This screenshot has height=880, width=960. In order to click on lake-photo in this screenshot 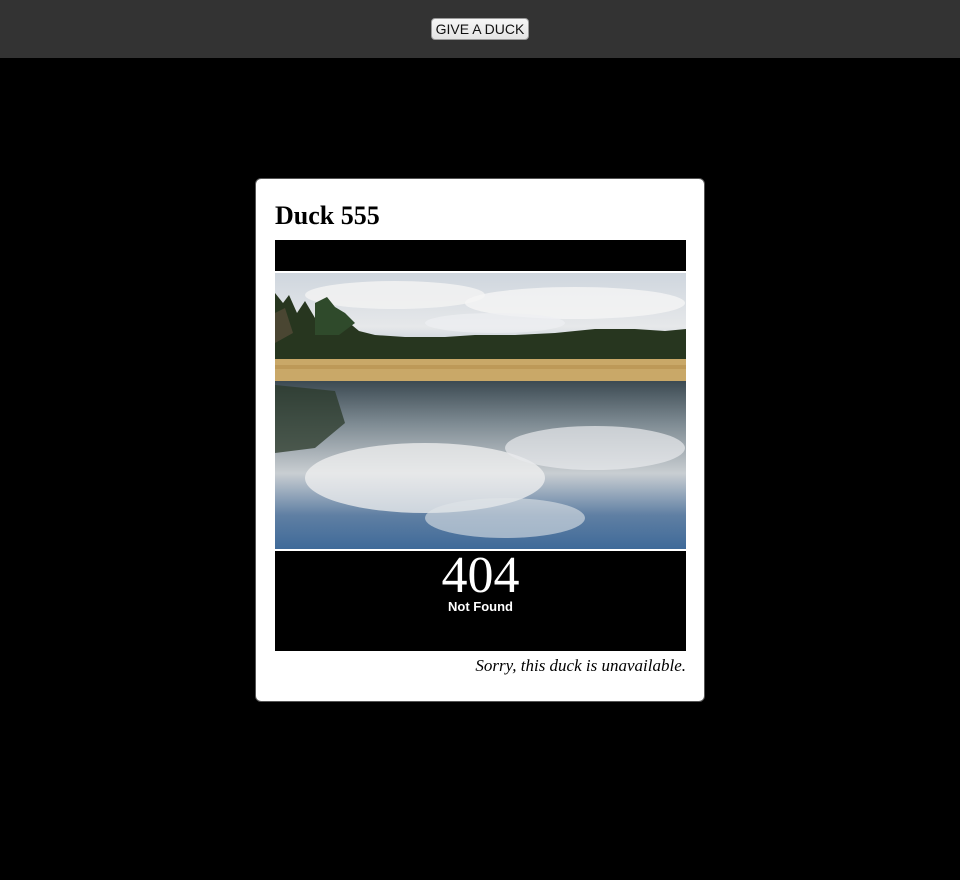, I will do `click(480, 411)`.